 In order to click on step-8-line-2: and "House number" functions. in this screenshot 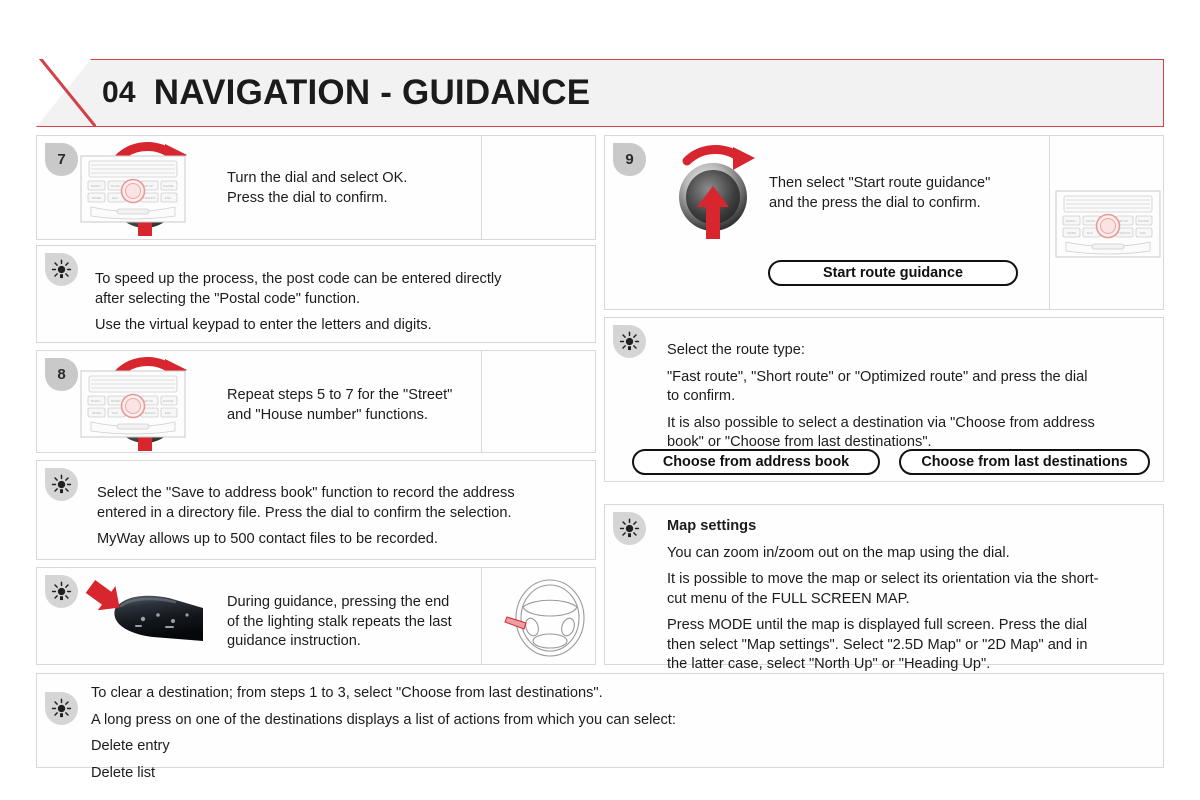, I will do `click(328, 414)`.